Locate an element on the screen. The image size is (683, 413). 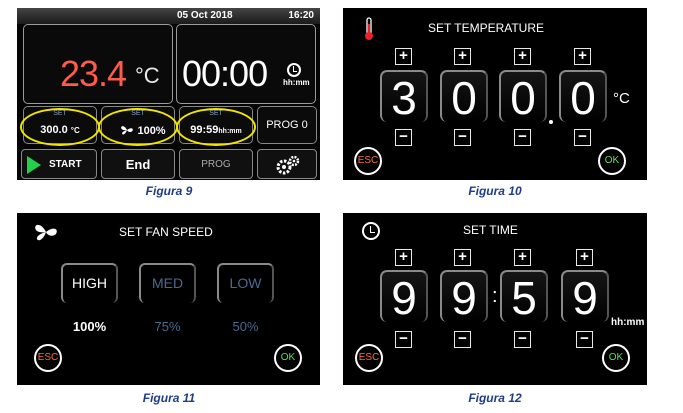
timer-unit: hh:mm is located at coordinates (296, 82).